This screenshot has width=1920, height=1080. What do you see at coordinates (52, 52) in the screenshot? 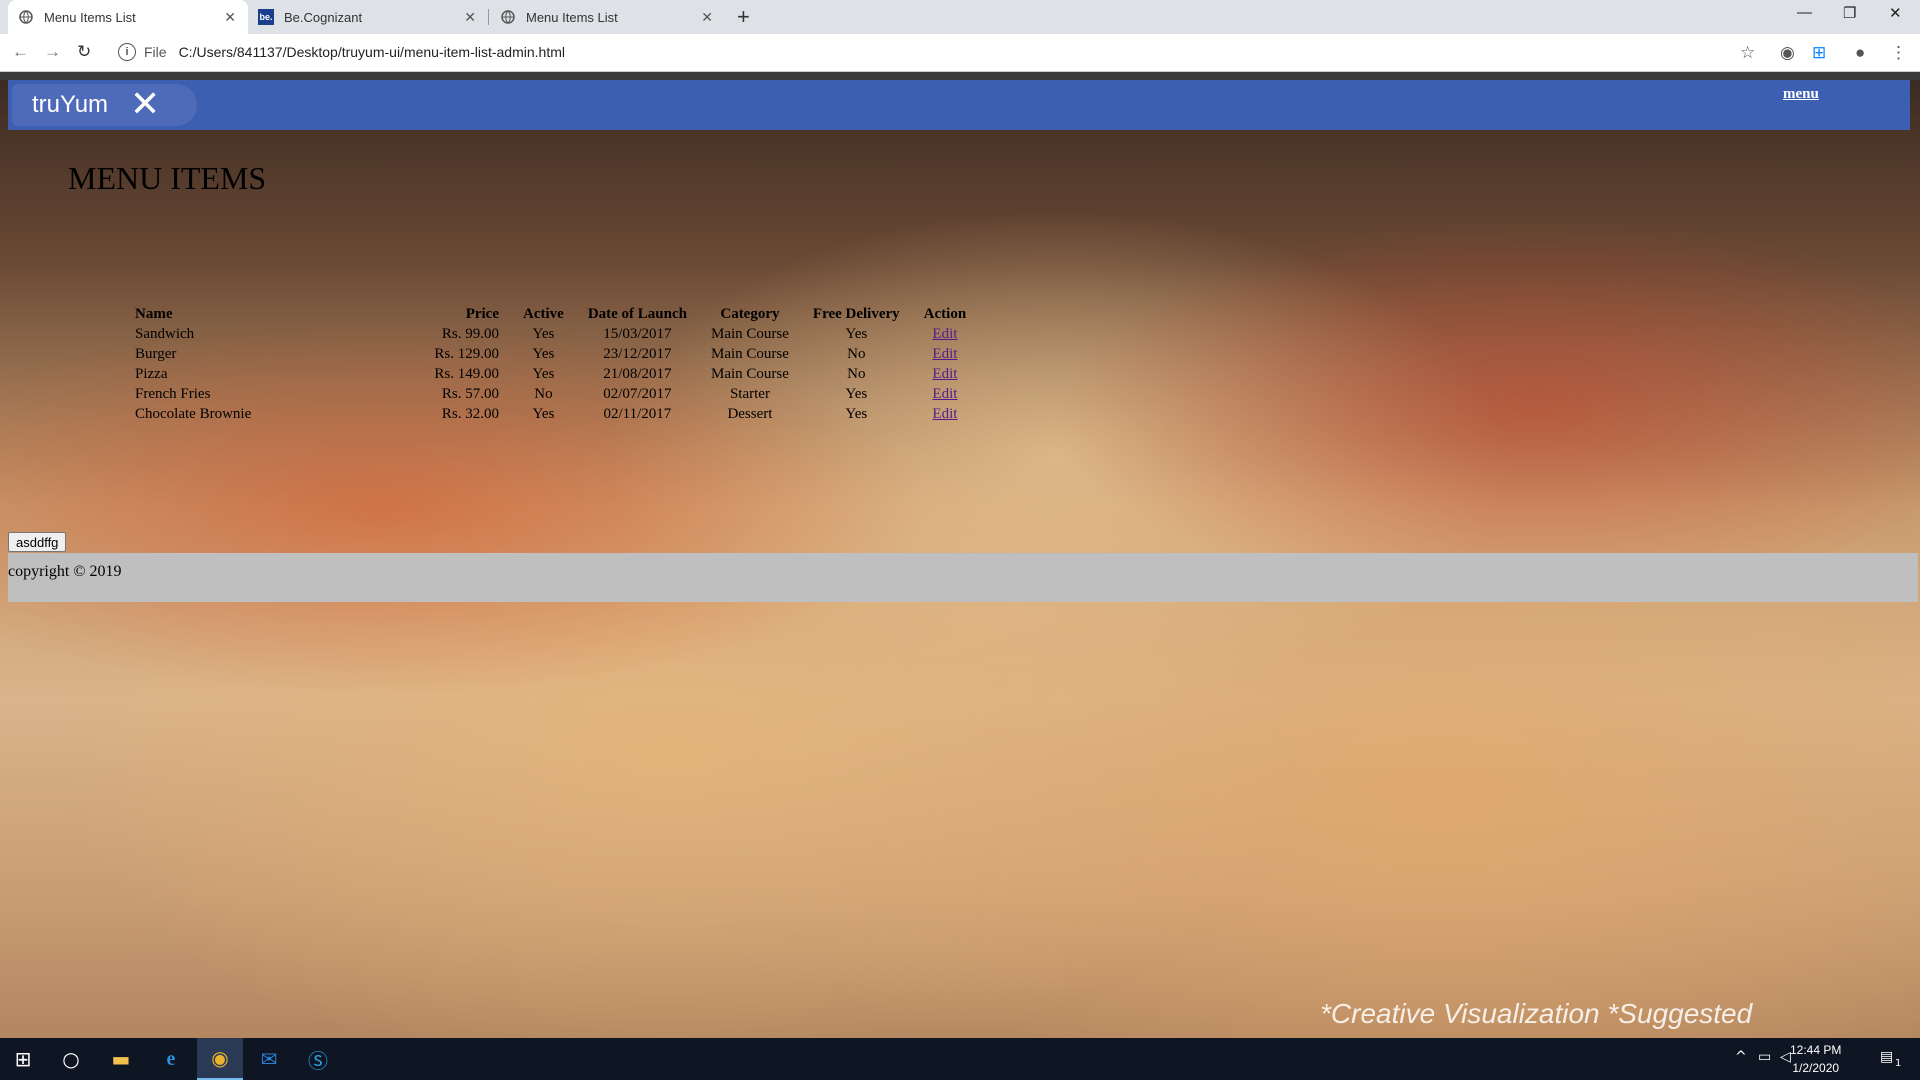
I see `forward-icon: →` at bounding box center [52, 52].